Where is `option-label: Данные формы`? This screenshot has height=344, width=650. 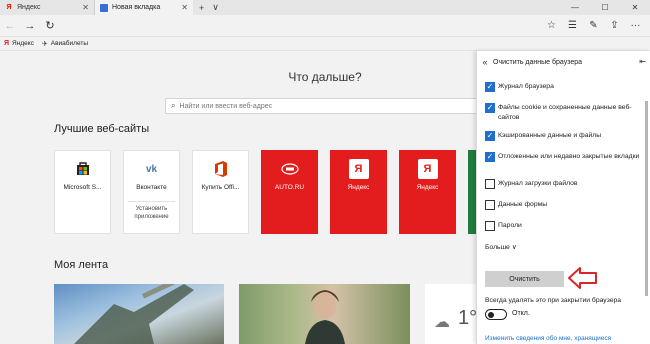 option-label: Данные формы is located at coordinates (523, 204).